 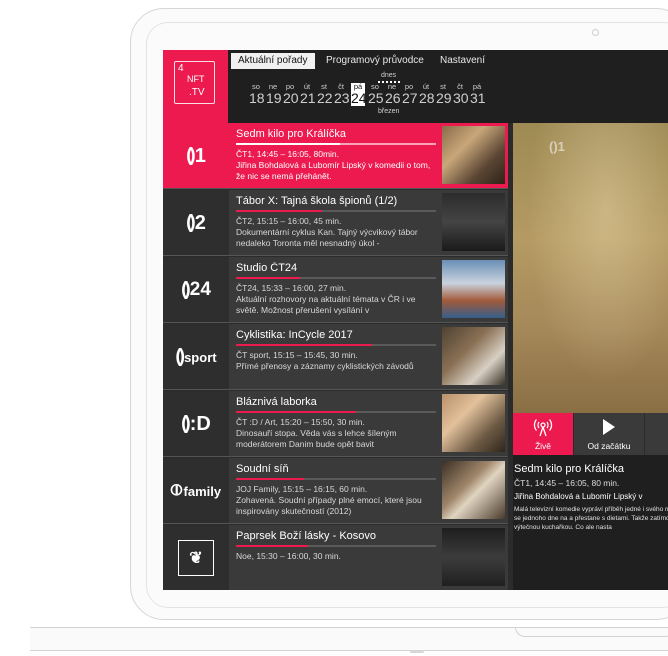 What do you see at coordinates (297, 355) in the screenshot?
I see `program-meta: ČT sport, 15:15 – 15:45, 30 min.` at bounding box center [297, 355].